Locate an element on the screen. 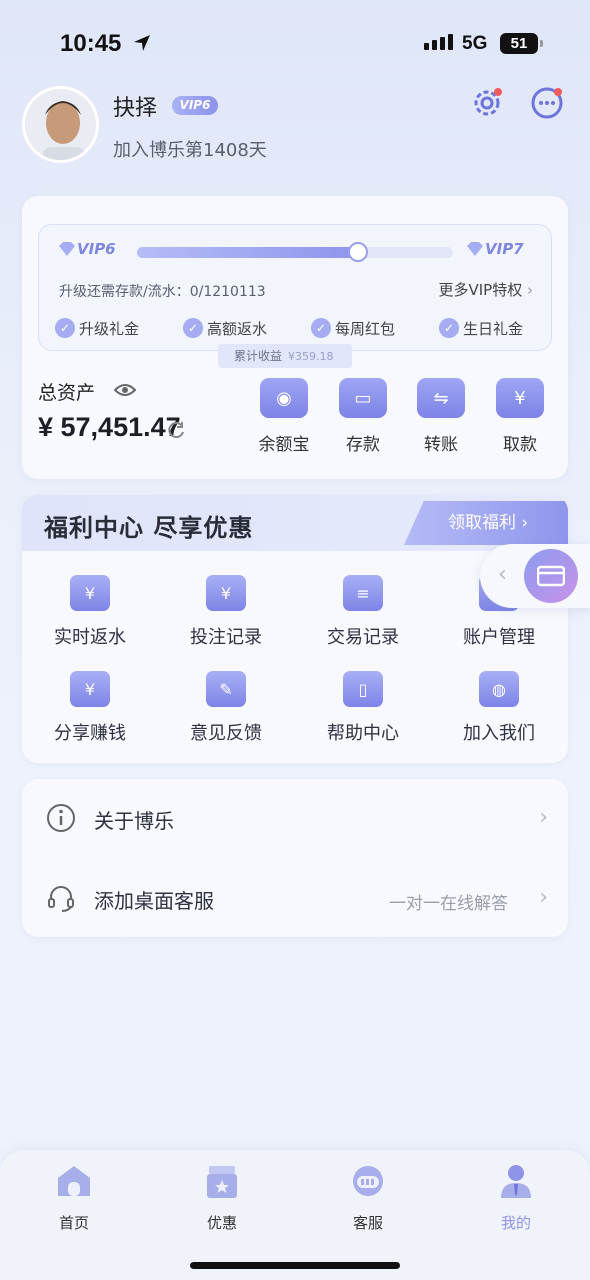 Image resolution: width=590 pixels, height=1280 pixels. network-type: 5G is located at coordinates (475, 43).